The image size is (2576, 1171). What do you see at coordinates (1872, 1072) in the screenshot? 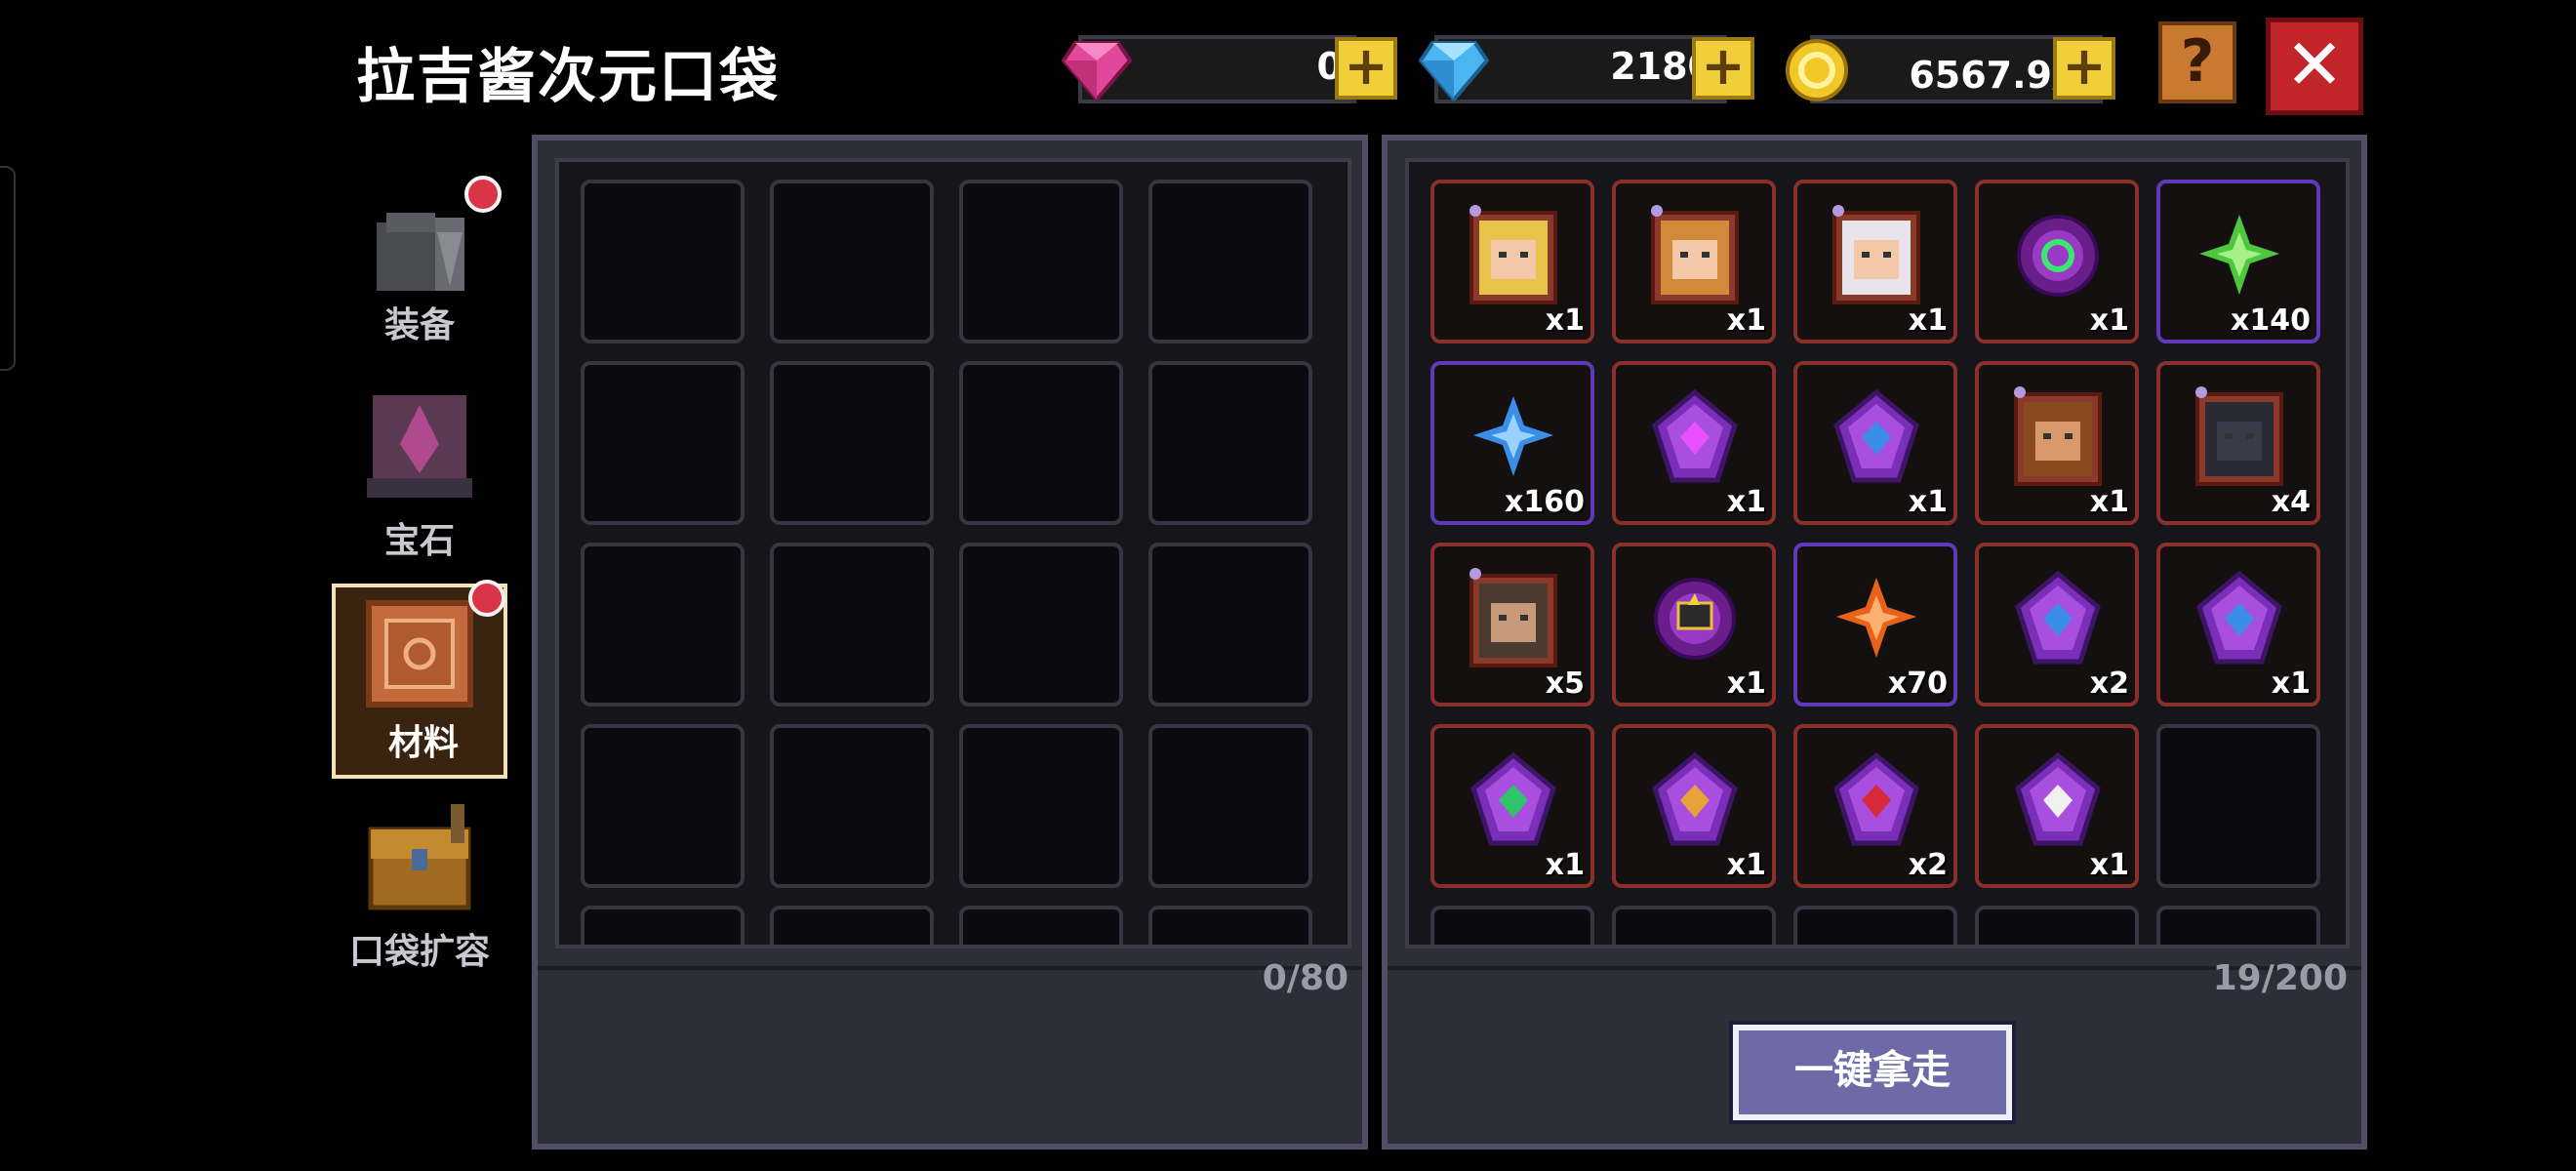
I see `take-all-button: 一键拿走` at bounding box center [1872, 1072].